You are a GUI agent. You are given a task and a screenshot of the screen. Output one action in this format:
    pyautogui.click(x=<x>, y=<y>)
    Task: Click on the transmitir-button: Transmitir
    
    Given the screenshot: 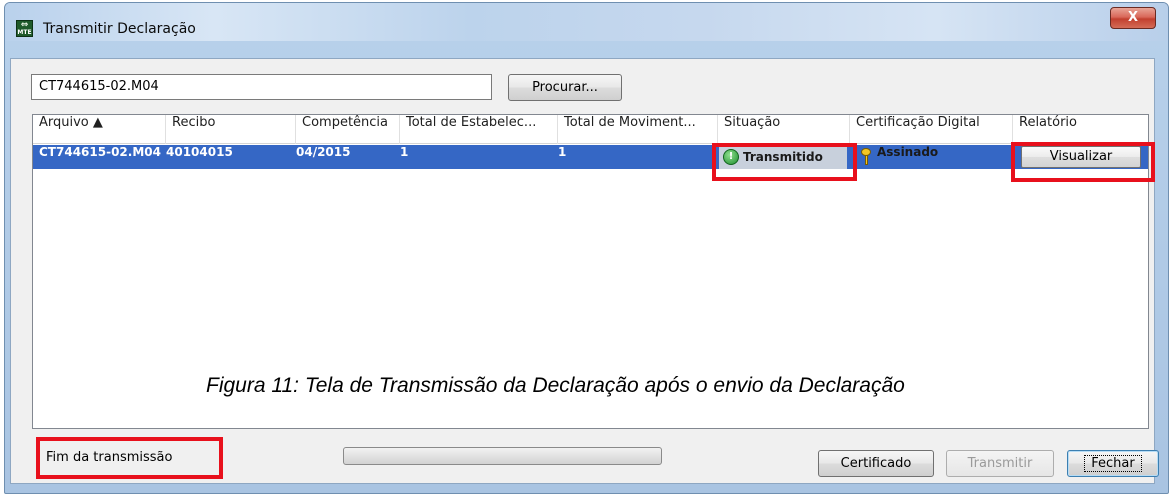 What is the action you would take?
    pyautogui.click(x=1000, y=463)
    